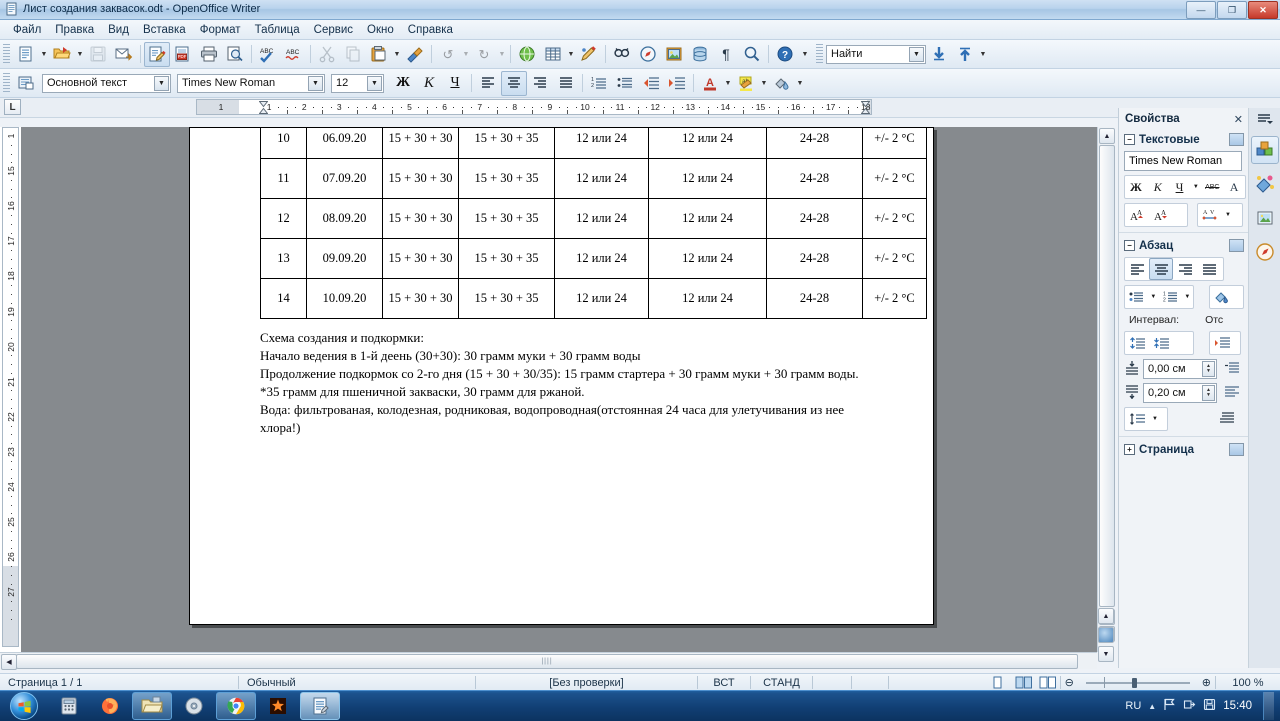 Image resolution: width=1280 pixels, height=721 pixels. I want to click on more-options-icon, so click(1236, 449).